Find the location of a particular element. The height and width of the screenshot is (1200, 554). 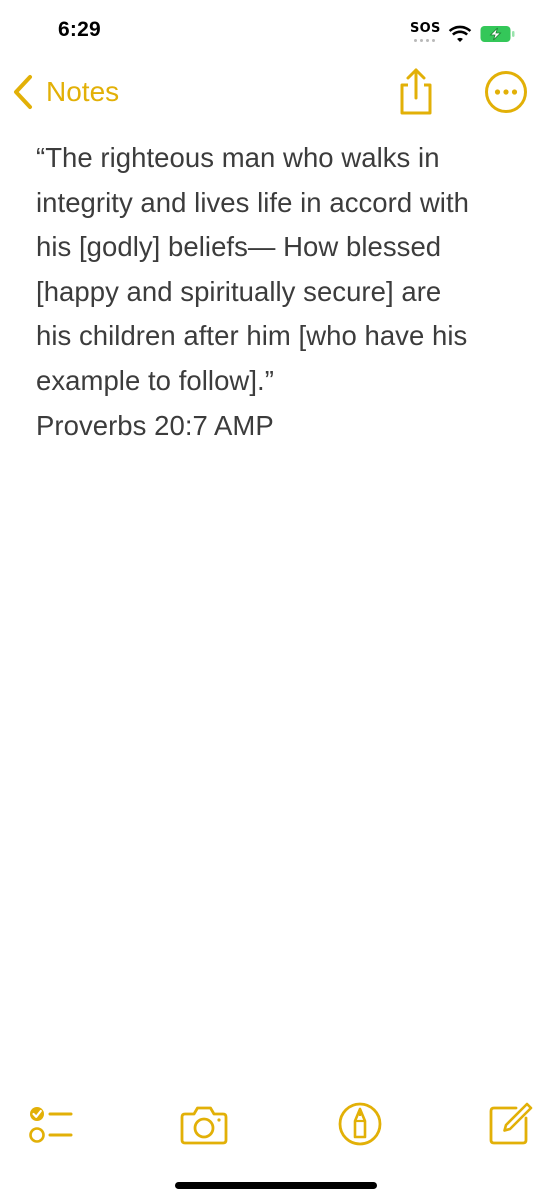

checklist-button is located at coordinates (50, 1124).